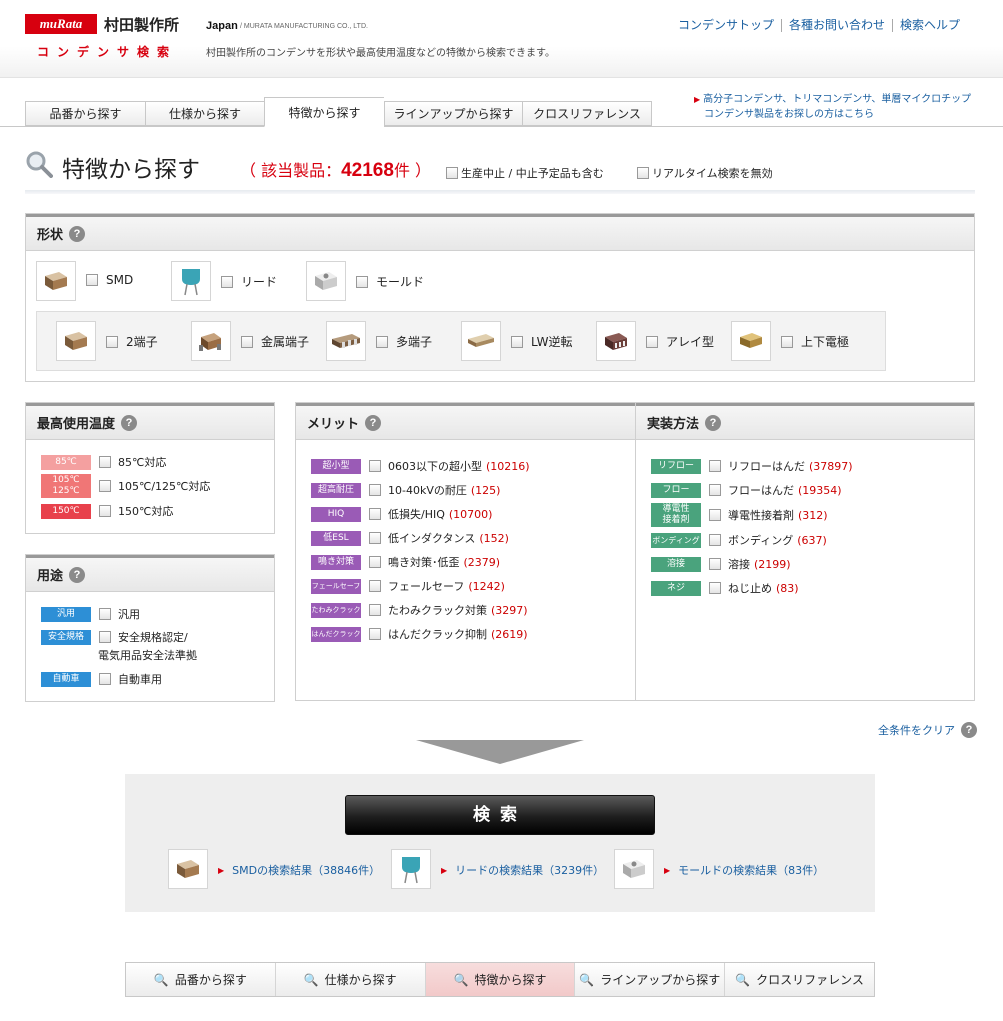 The image size is (1003, 1021). What do you see at coordinates (390, 281) in the screenshot?
I see `shape-mold-option: モールド` at bounding box center [390, 281].